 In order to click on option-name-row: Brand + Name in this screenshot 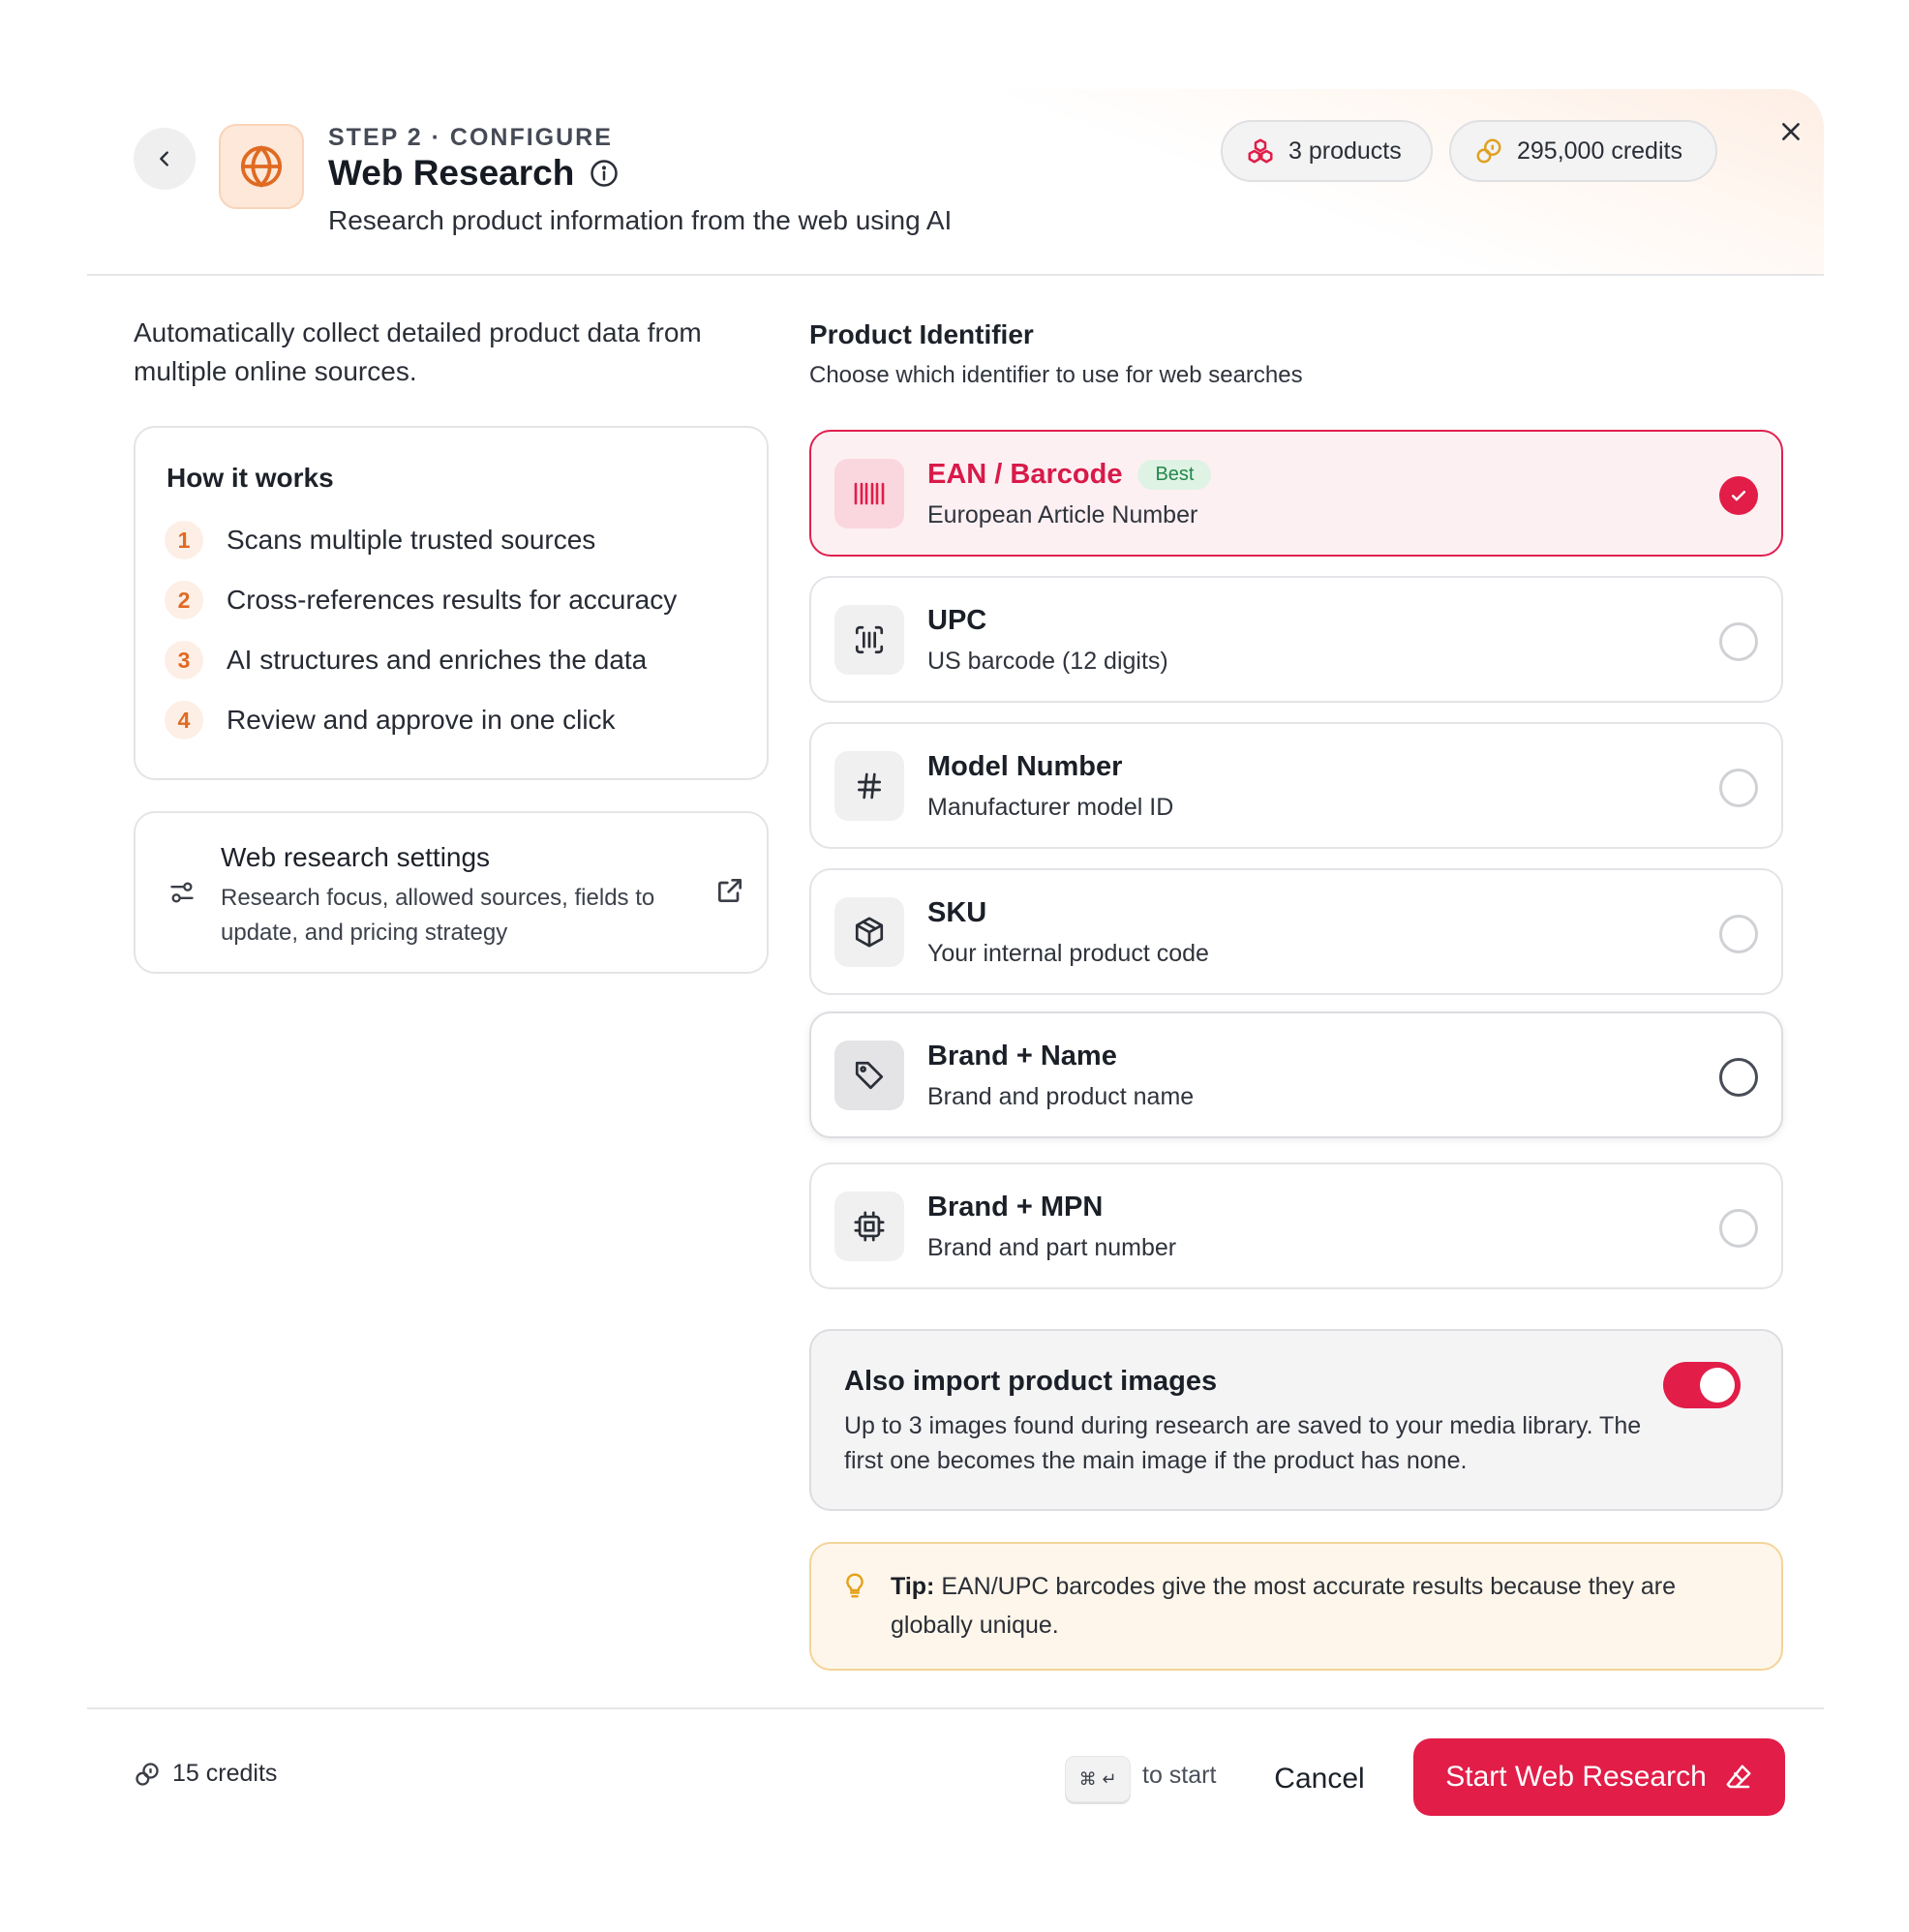, I will do `click(1022, 1056)`.